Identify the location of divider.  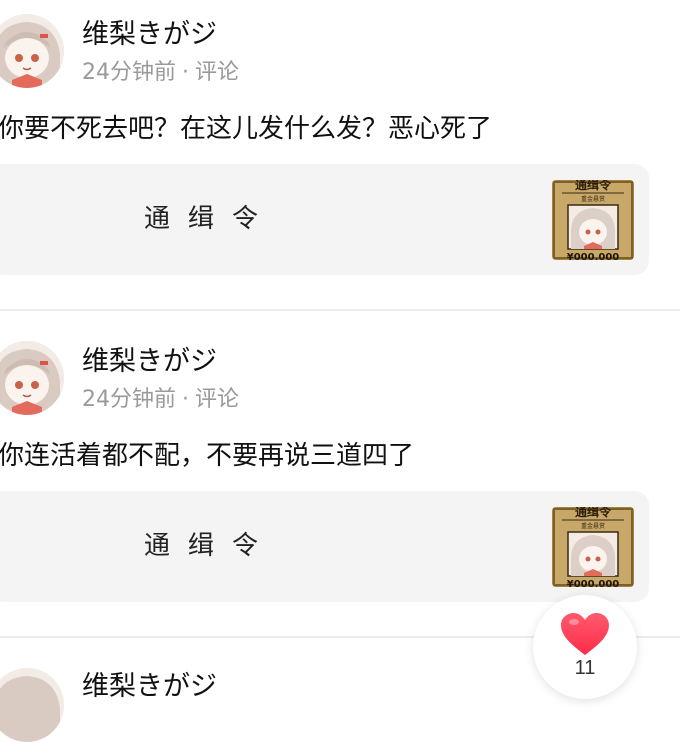
(340, 310).